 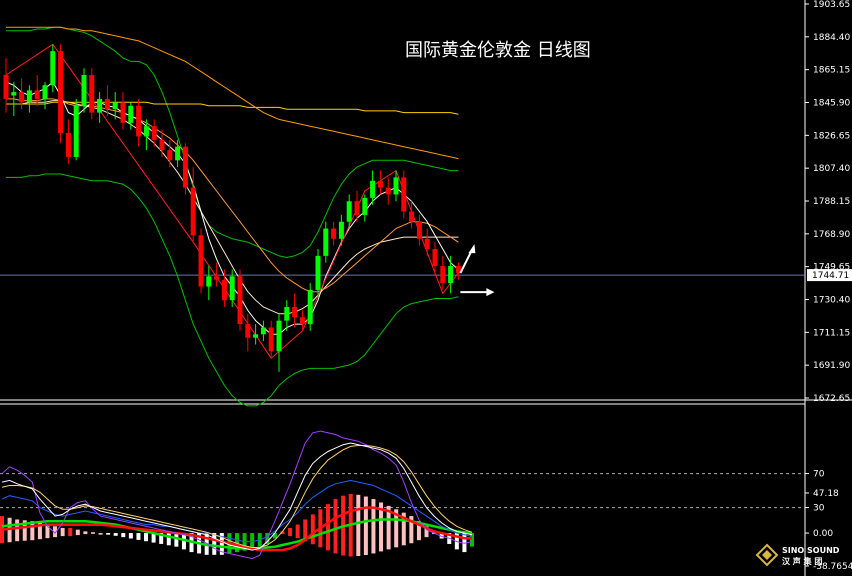 What do you see at coordinates (811, 550) in the screenshot?
I see `logo-name: SINO SOUND` at bounding box center [811, 550].